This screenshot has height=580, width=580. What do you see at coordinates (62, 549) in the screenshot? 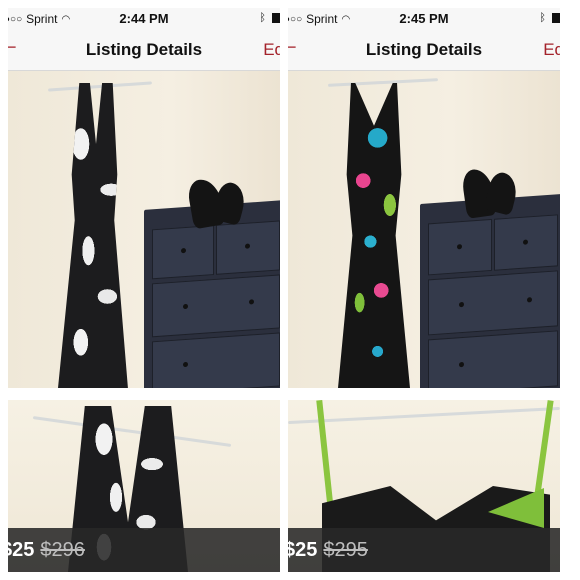
I see `price-original: $296` at bounding box center [62, 549].